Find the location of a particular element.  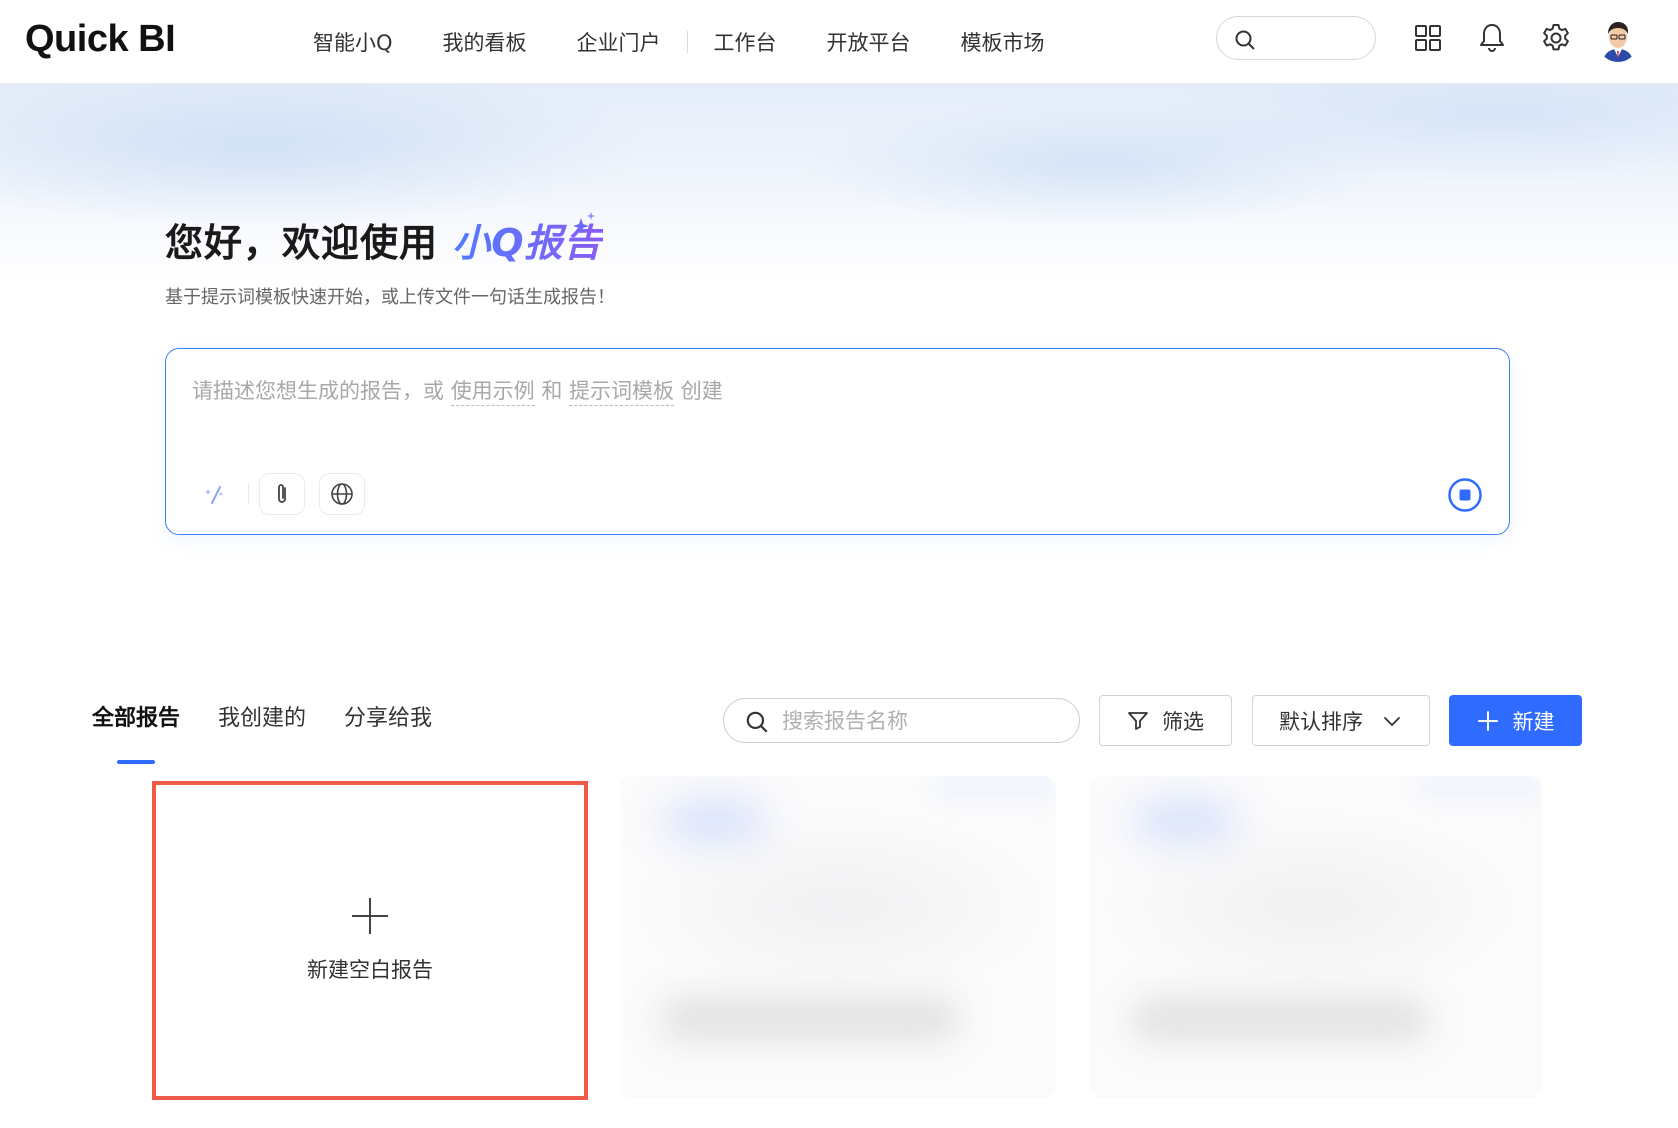

nav-item-open-platform: 开放平台 is located at coordinates (869, 42).